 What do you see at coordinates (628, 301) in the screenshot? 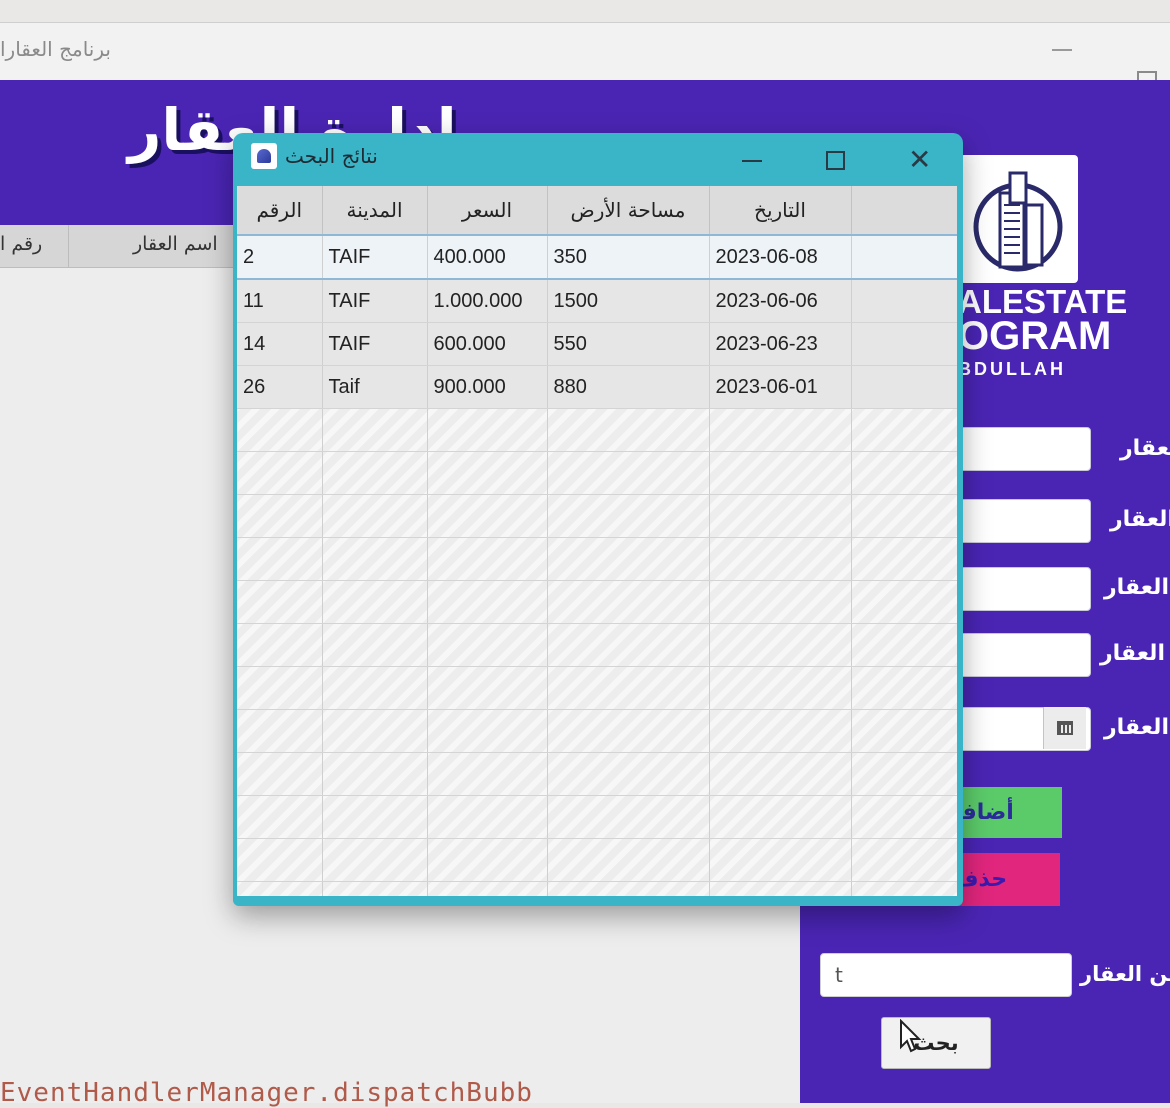
I see `cell-land-area: 1500` at bounding box center [628, 301].